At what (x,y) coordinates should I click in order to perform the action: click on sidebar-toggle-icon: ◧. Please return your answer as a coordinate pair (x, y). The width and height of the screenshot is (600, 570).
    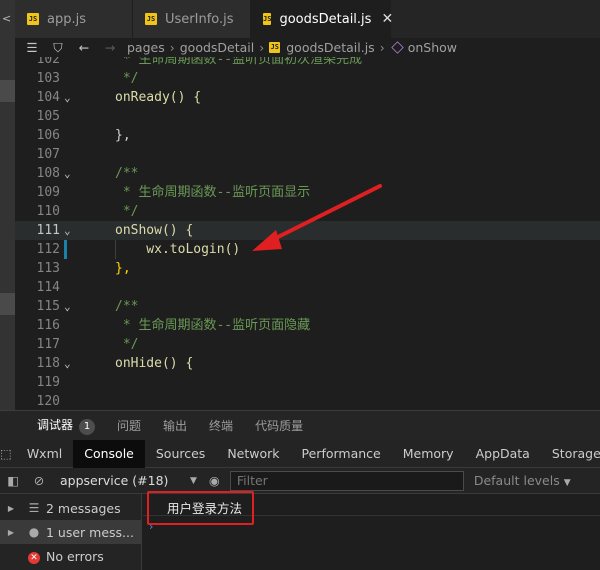
    Looking at the image, I should click on (13, 480).